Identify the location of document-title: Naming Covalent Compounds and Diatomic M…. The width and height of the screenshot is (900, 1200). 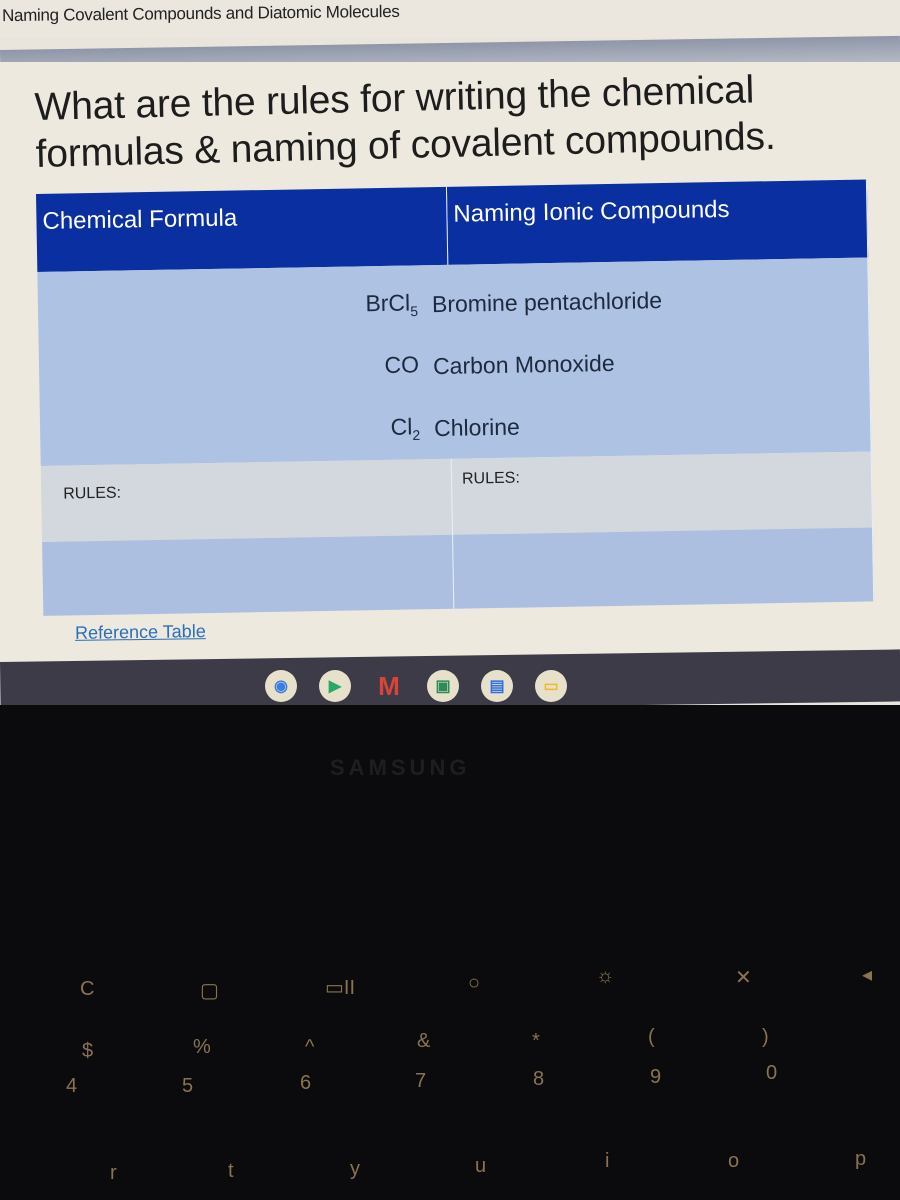
(200, 13).